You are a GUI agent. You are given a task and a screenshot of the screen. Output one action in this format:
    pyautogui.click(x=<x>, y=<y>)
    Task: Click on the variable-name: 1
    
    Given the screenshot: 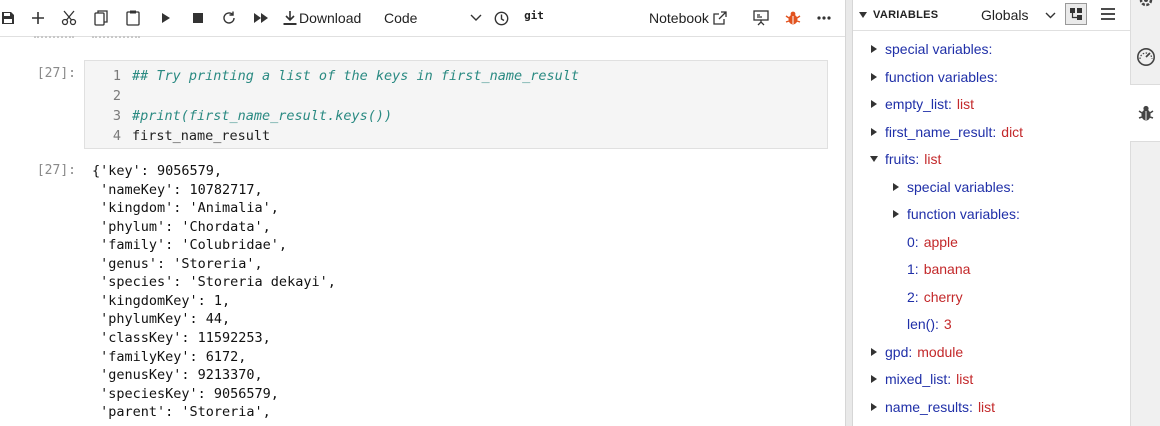 What is the action you would take?
    pyautogui.click(x=911, y=269)
    